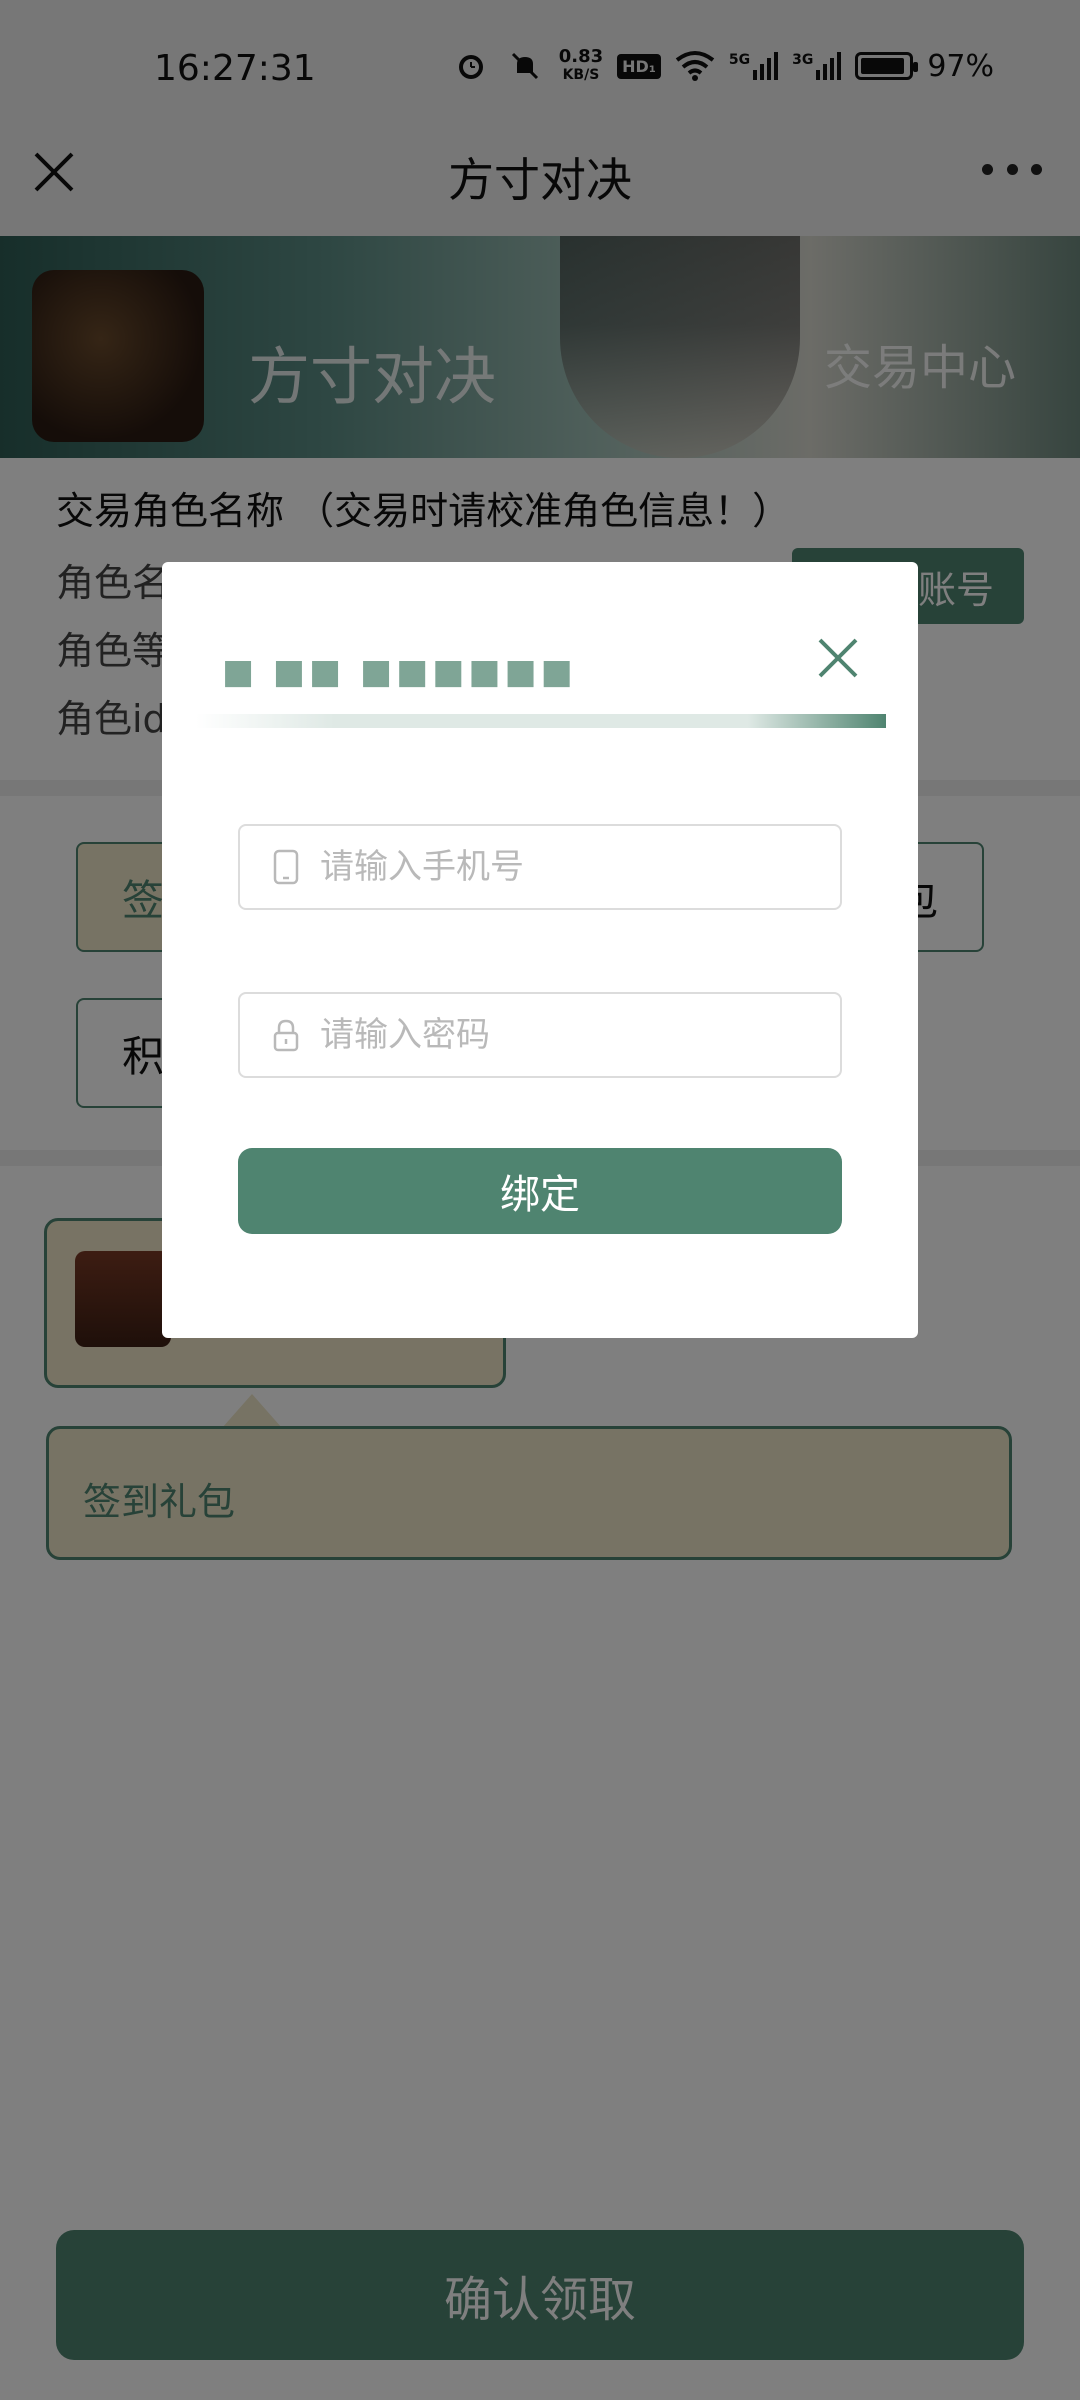  What do you see at coordinates (579, 1035) in the screenshot?
I see `password-input` at bounding box center [579, 1035].